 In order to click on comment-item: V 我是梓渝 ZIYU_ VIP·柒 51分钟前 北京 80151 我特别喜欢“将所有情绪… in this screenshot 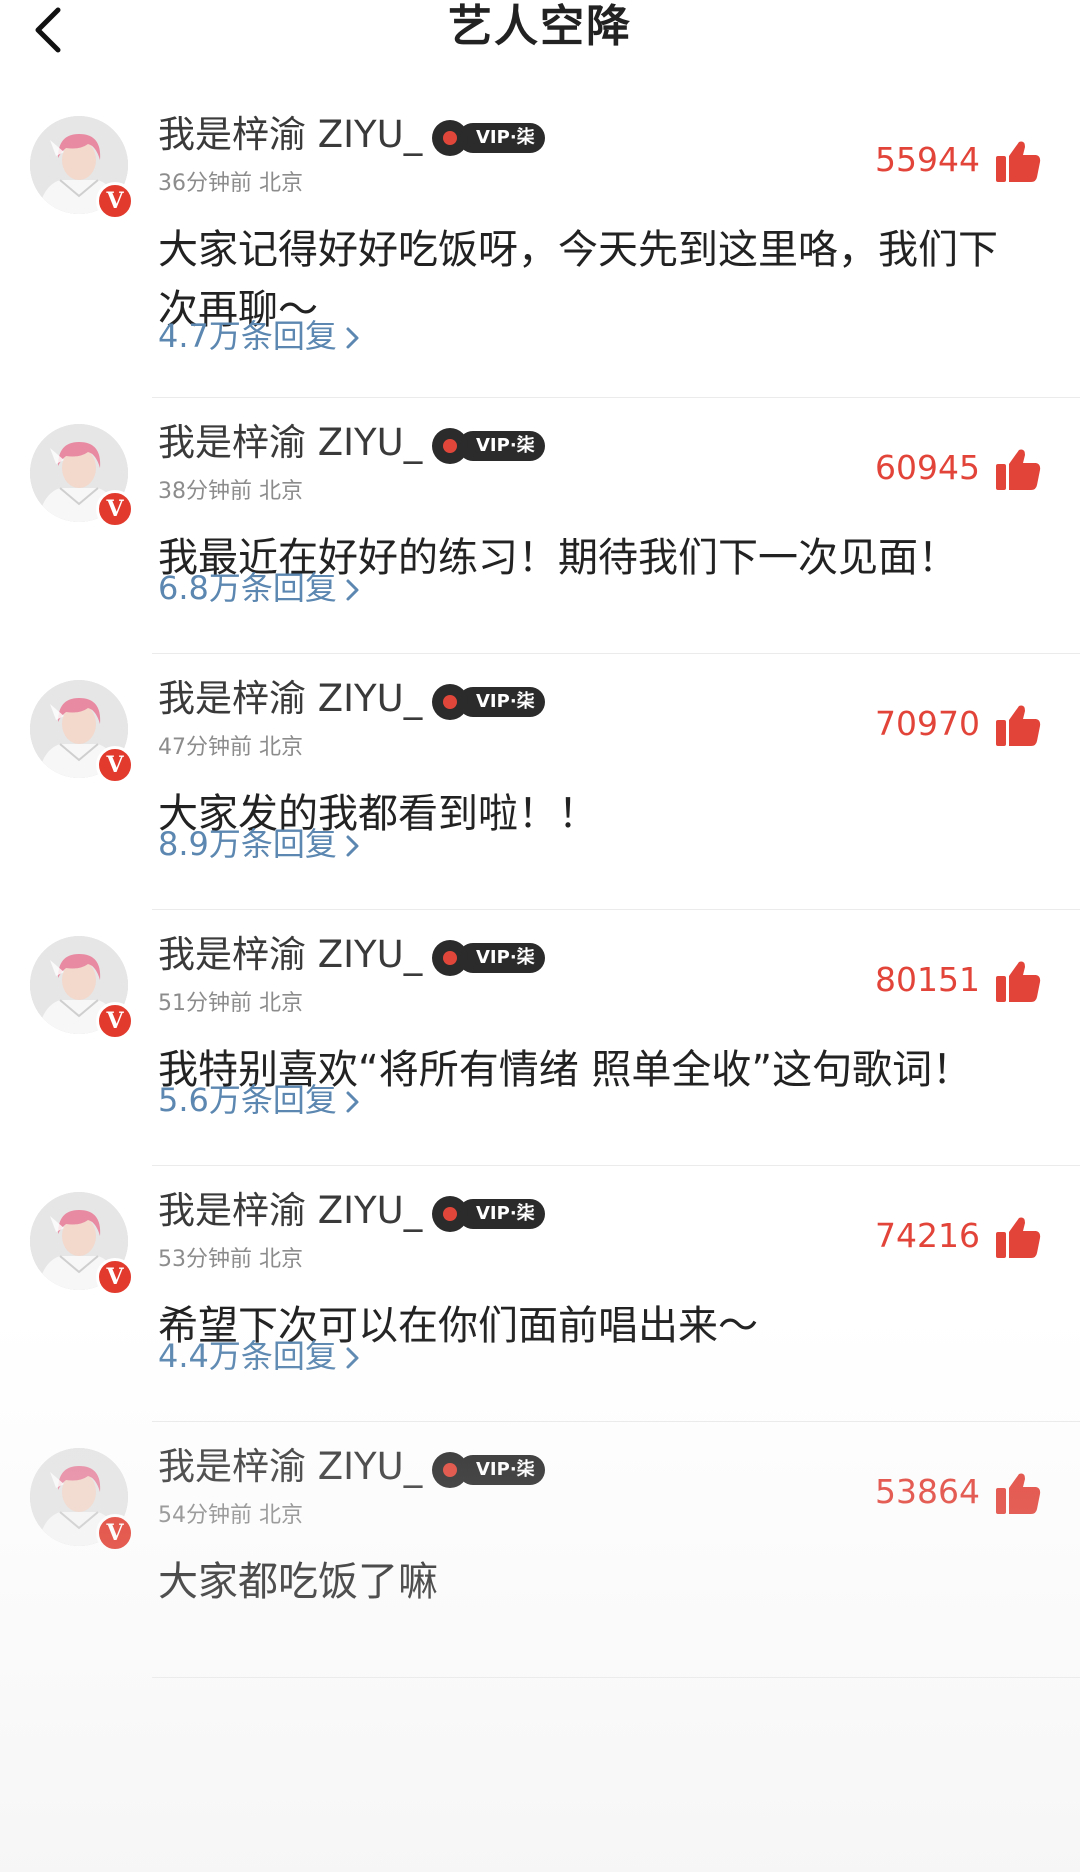, I will do `click(540, 1038)`.